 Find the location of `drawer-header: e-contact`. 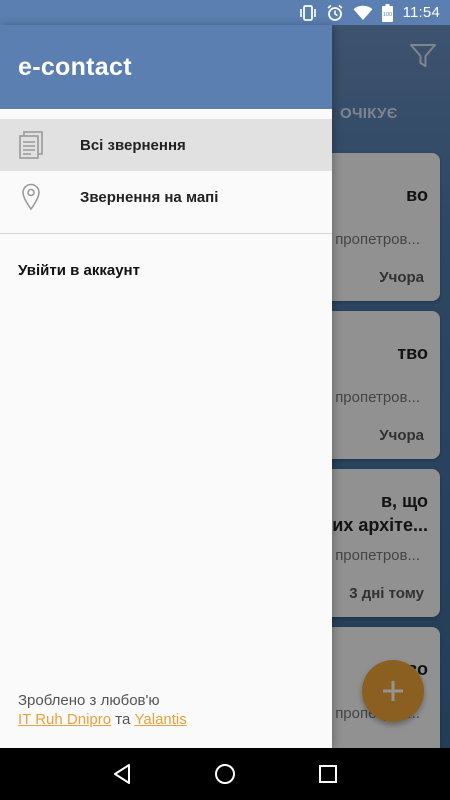

drawer-header: e-contact is located at coordinates (166, 67).